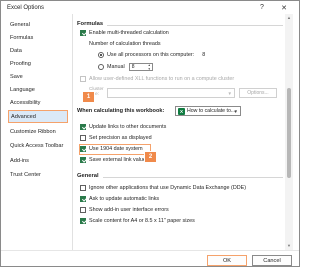 This screenshot has width=320, height=267. I want to click on stepper-arrows-icon: ▲ ▼, so click(149, 67).